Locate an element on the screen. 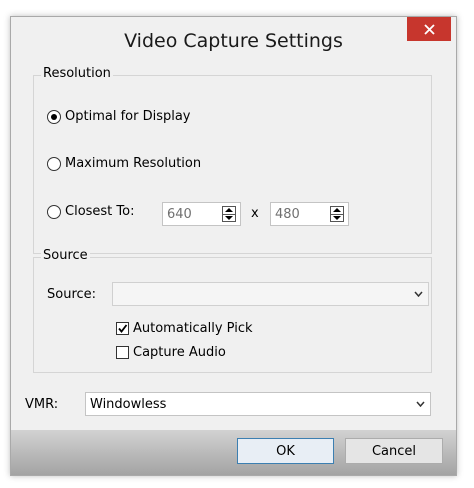  width-spin-buttons is located at coordinates (229, 214).